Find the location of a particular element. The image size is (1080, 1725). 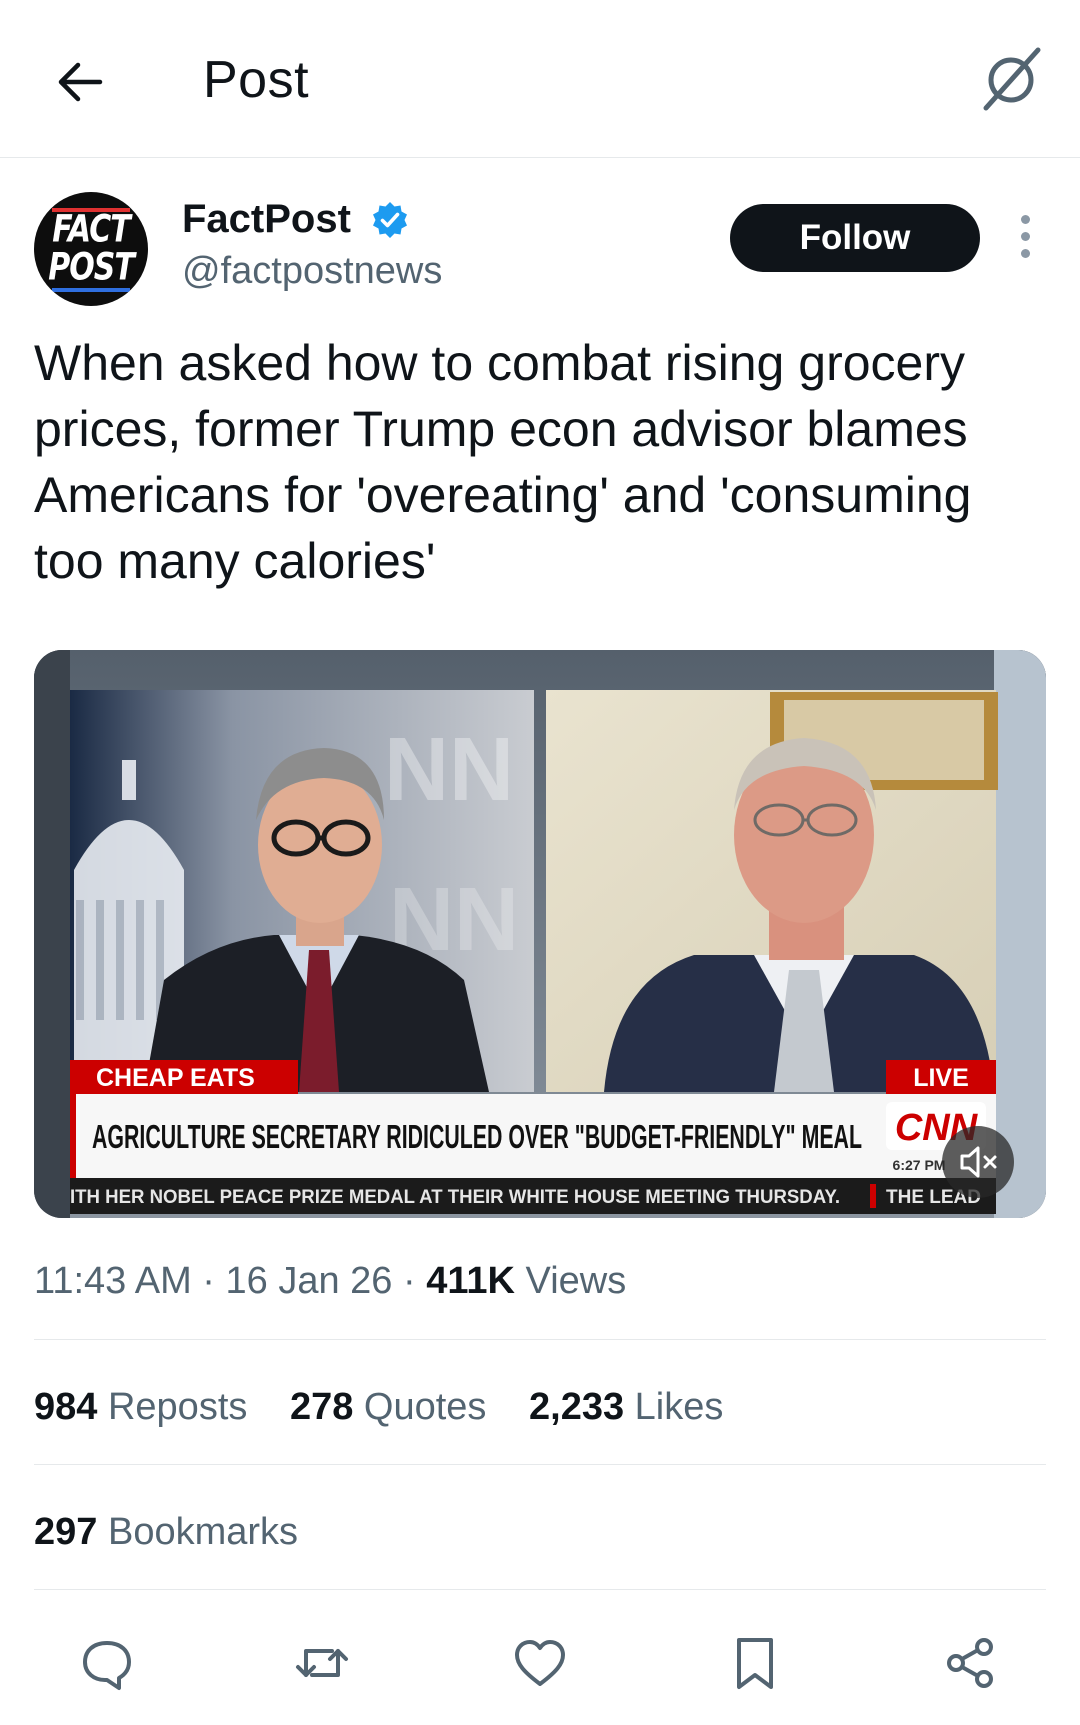

post-metadata: 11:43 AM · 16 Jan 26 · 411K Views is located at coordinates (330, 1281).